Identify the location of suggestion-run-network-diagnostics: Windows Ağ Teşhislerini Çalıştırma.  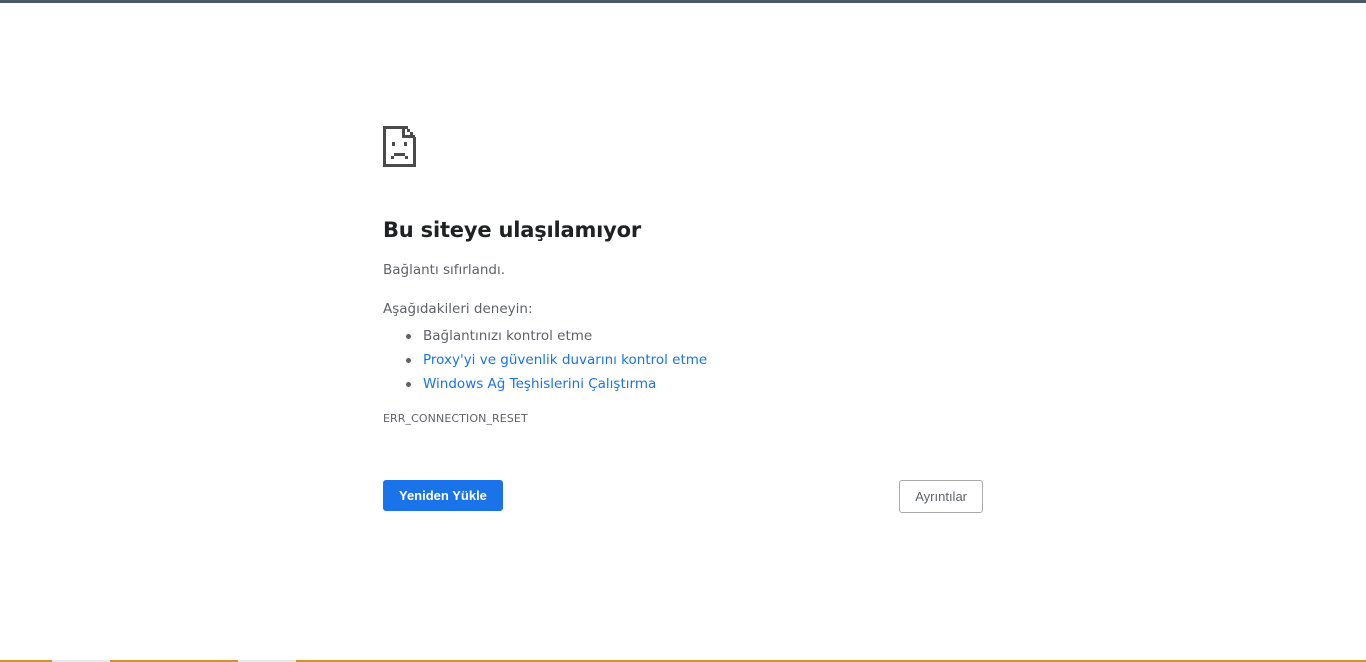
(683, 384).